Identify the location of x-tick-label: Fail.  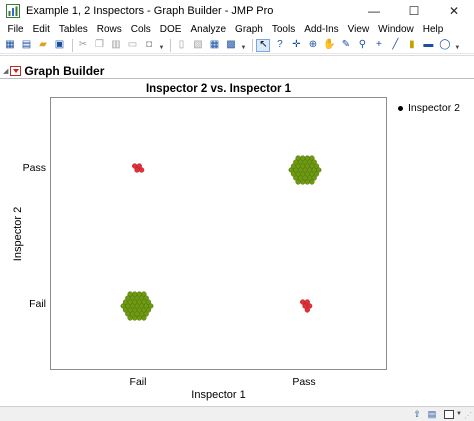
(138, 382).